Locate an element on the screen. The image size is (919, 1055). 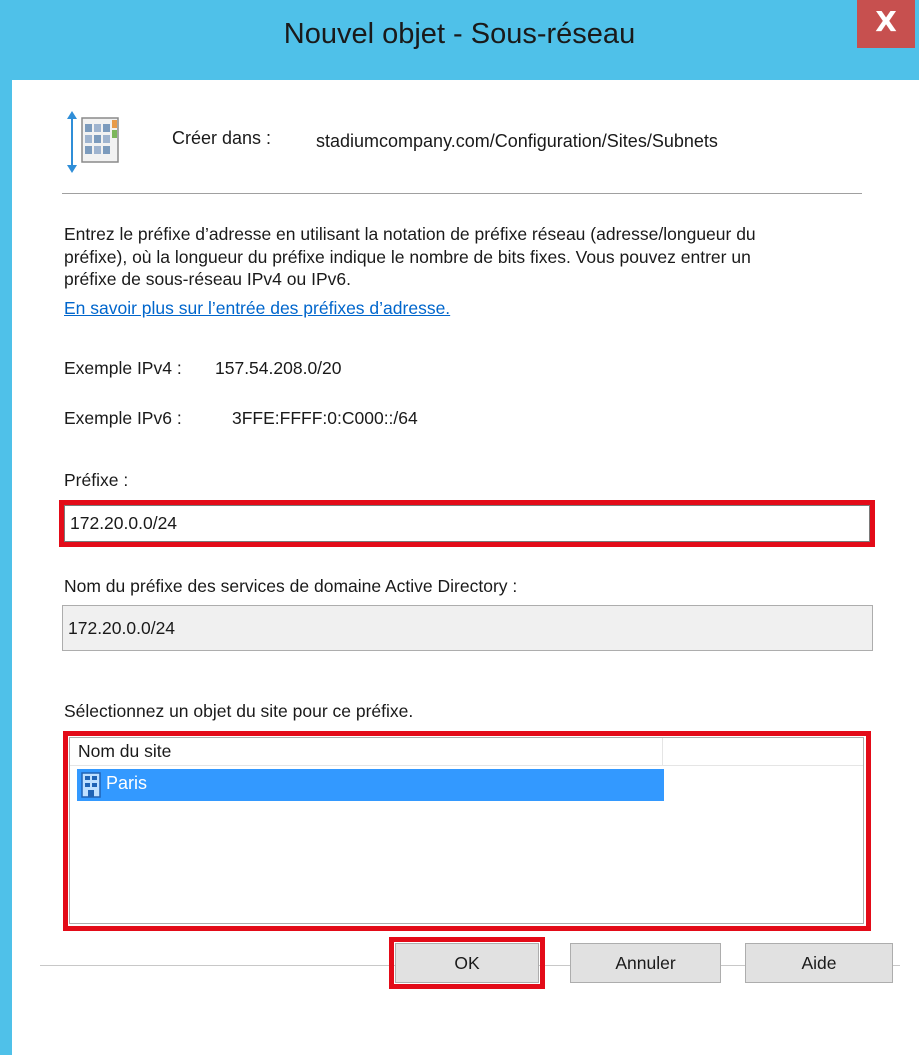
create-in-label: Créer dans : is located at coordinates (222, 138).